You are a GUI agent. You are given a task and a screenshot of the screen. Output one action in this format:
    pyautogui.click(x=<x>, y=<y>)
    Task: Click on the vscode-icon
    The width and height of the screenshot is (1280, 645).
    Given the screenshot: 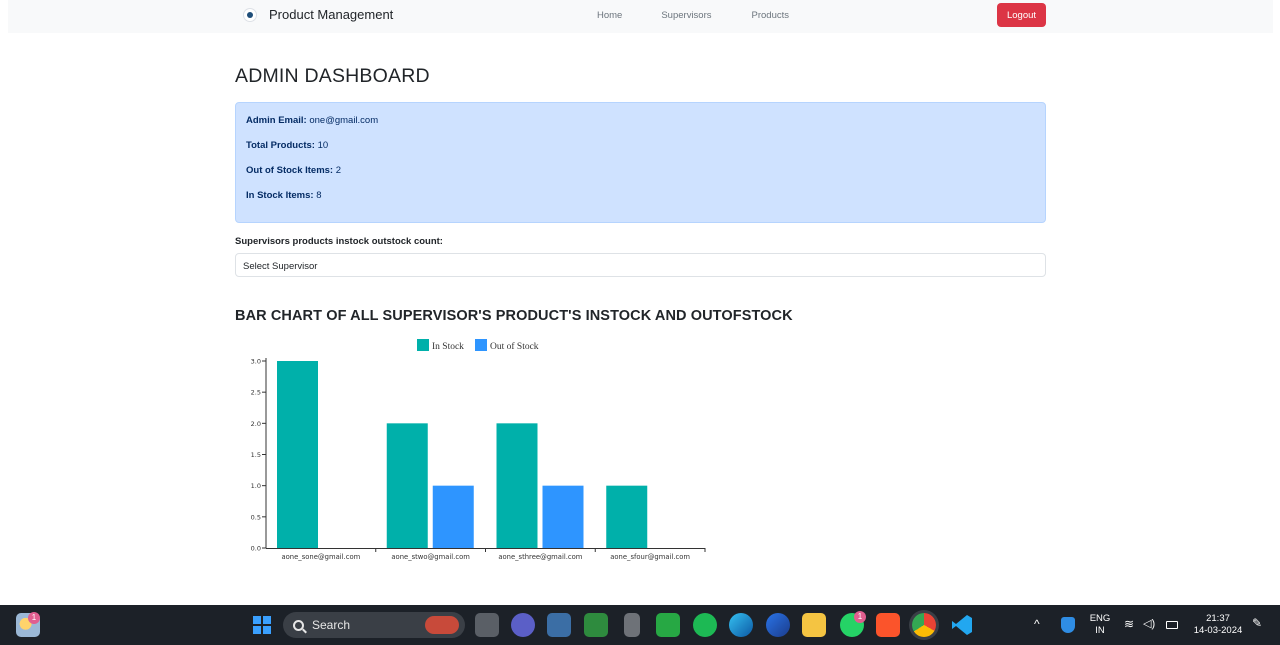 What is the action you would take?
    pyautogui.click(x=962, y=625)
    